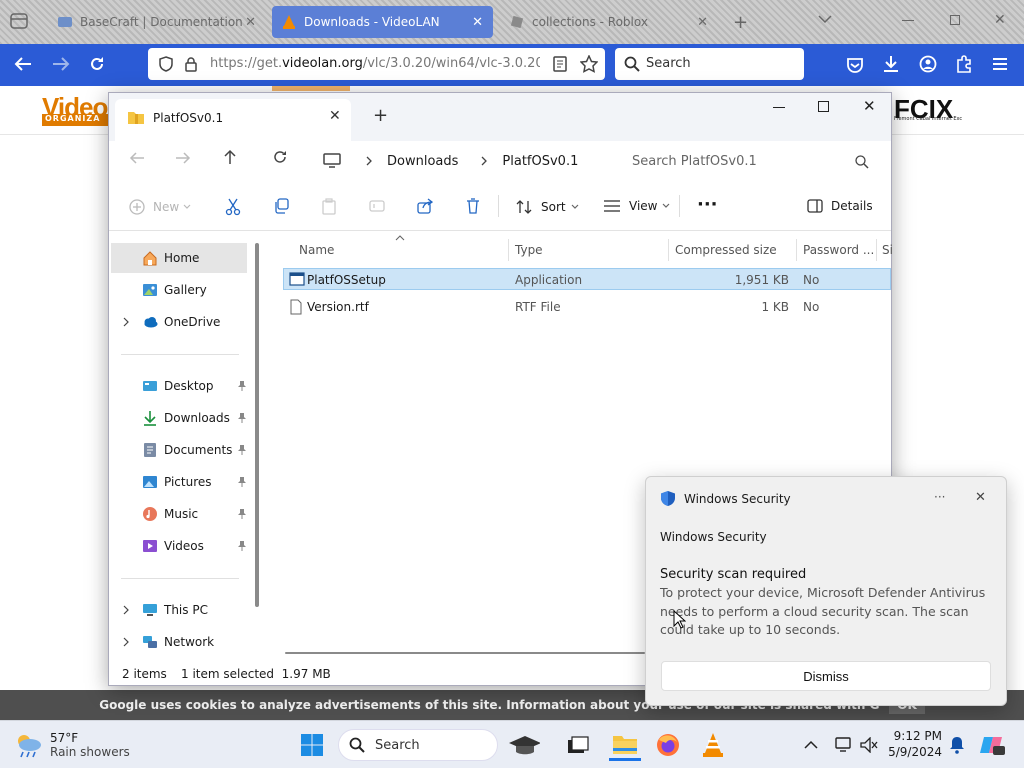 The image size is (1024, 768). What do you see at coordinates (179, 290) in the screenshot?
I see `nav-item-gallery: Gallery` at bounding box center [179, 290].